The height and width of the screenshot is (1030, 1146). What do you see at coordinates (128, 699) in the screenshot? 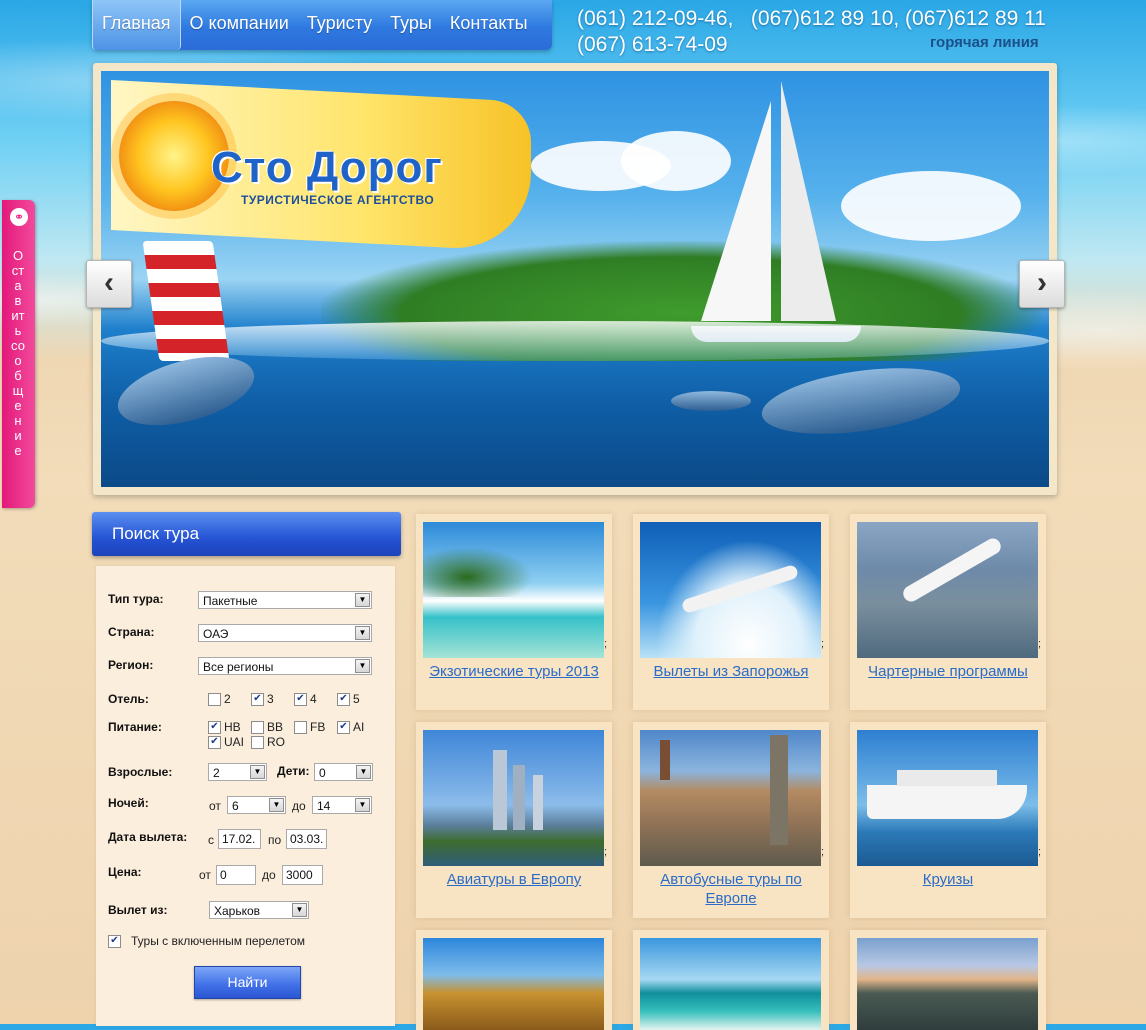
I see `hotel-label: Отель:` at bounding box center [128, 699].